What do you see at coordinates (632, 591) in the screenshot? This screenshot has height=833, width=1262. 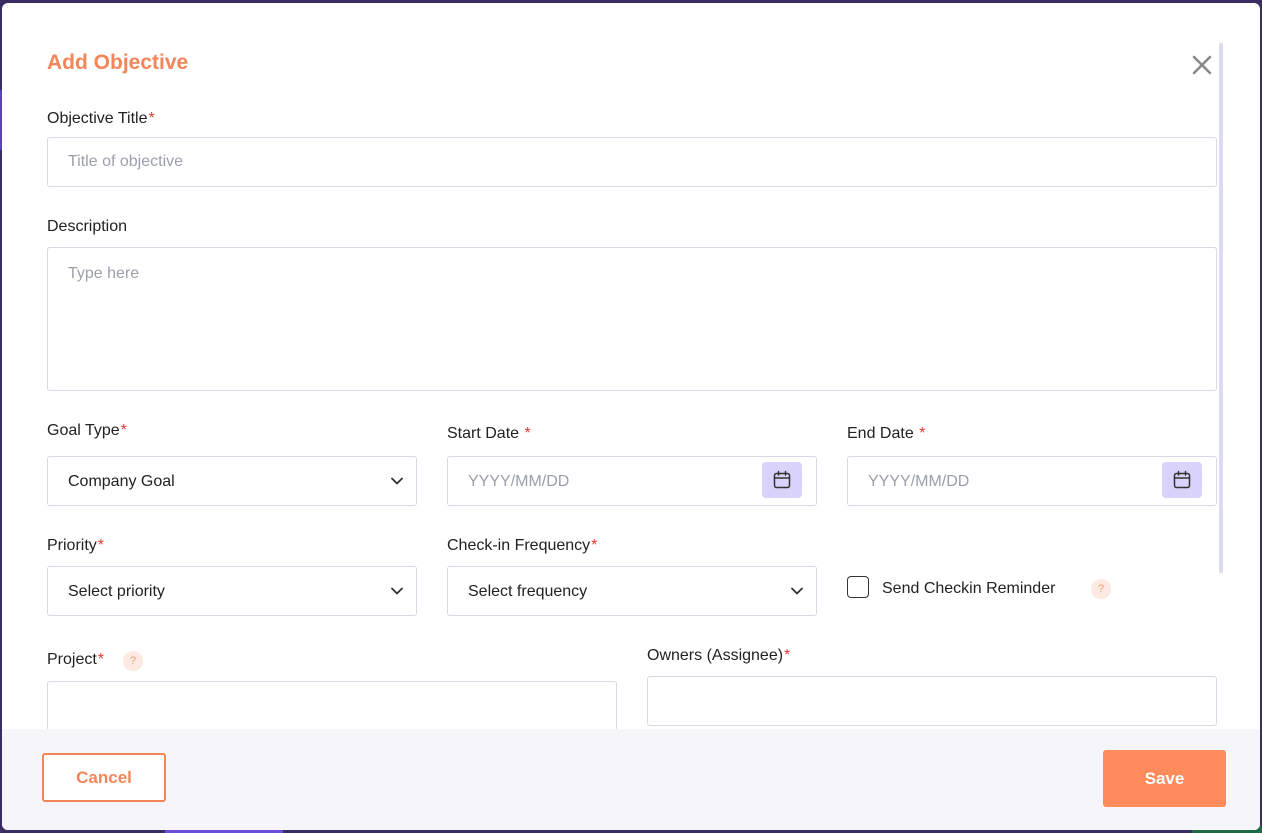 I see `checkin-frequency-select: Select frequency` at bounding box center [632, 591].